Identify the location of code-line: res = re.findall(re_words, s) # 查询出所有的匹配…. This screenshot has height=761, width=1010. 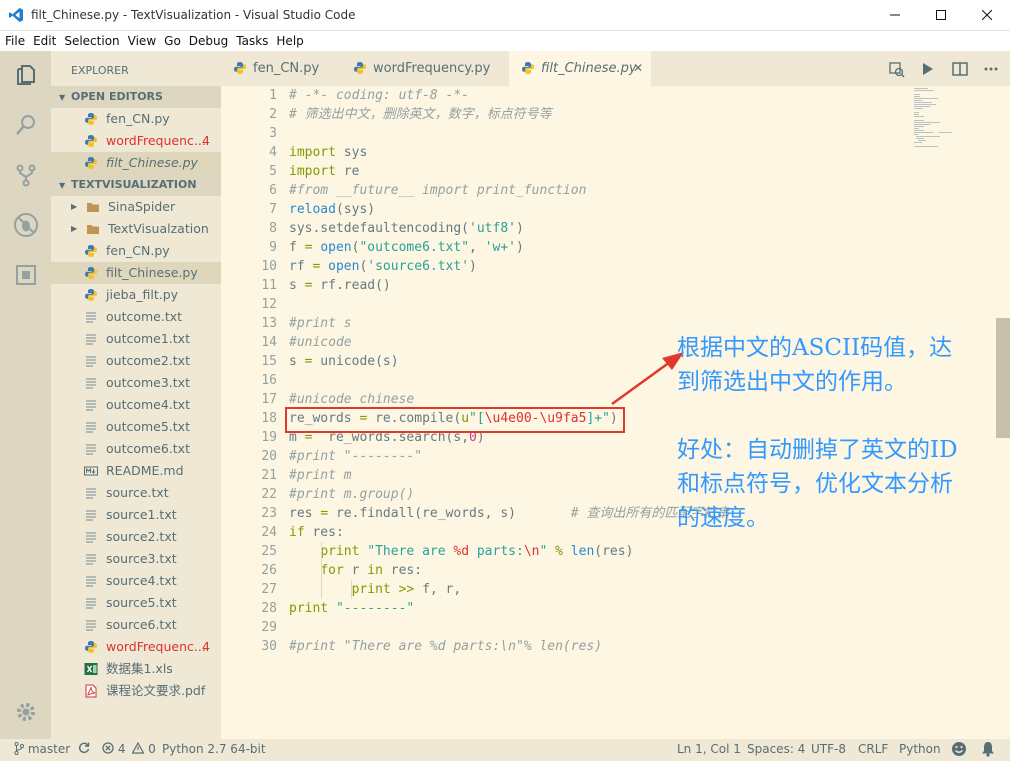
(509, 513).